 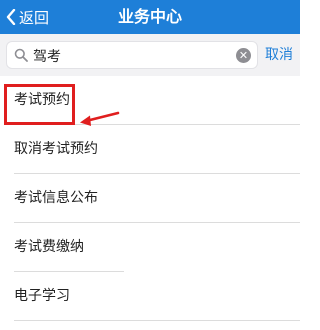 What do you see at coordinates (42, 296) in the screenshot?
I see `list-item-label: 电子学习` at bounding box center [42, 296].